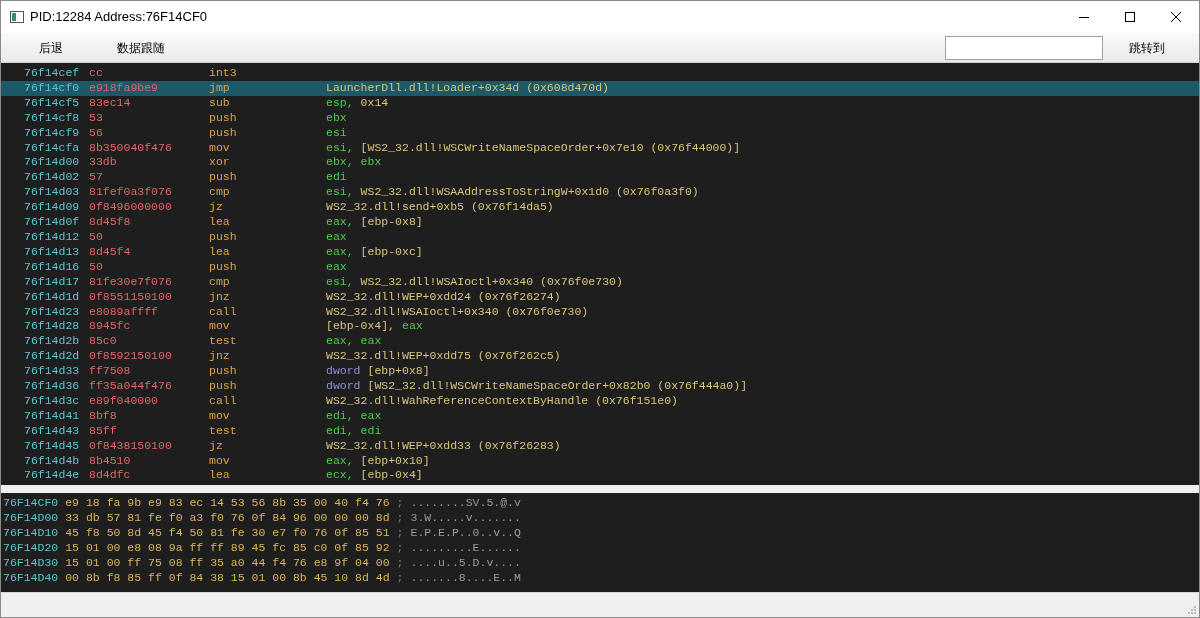 The width and height of the screenshot is (1200, 618). Describe the element at coordinates (600, 342) in the screenshot. I see `disassembly-row: 76f14d2b 85c0 test eax, eax` at that location.